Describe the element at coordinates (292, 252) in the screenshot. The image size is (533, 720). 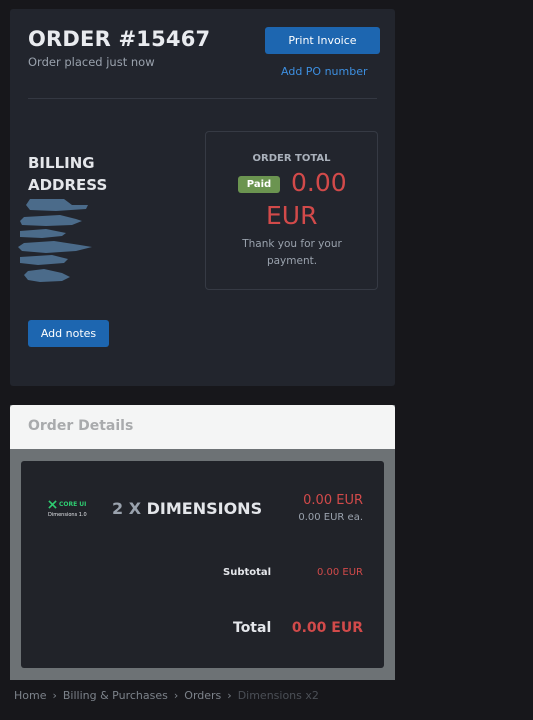
I see `thank-you-message: Thank you for your payment.` at that location.